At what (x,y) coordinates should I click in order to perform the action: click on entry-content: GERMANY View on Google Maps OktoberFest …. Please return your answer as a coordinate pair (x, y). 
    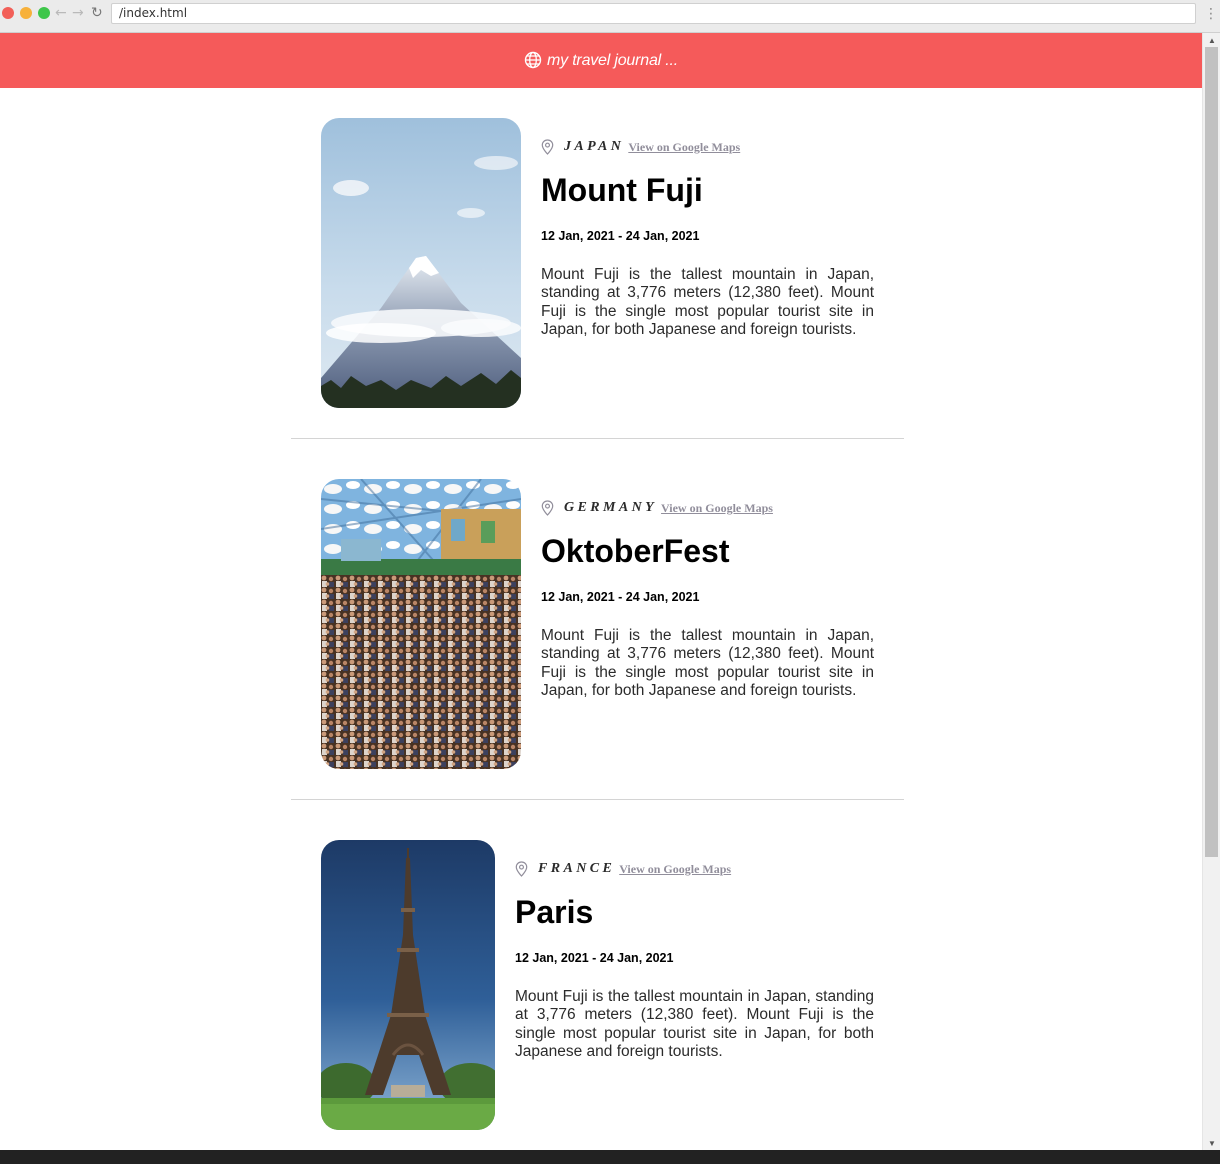
    Looking at the image, I should click on (697, 624).